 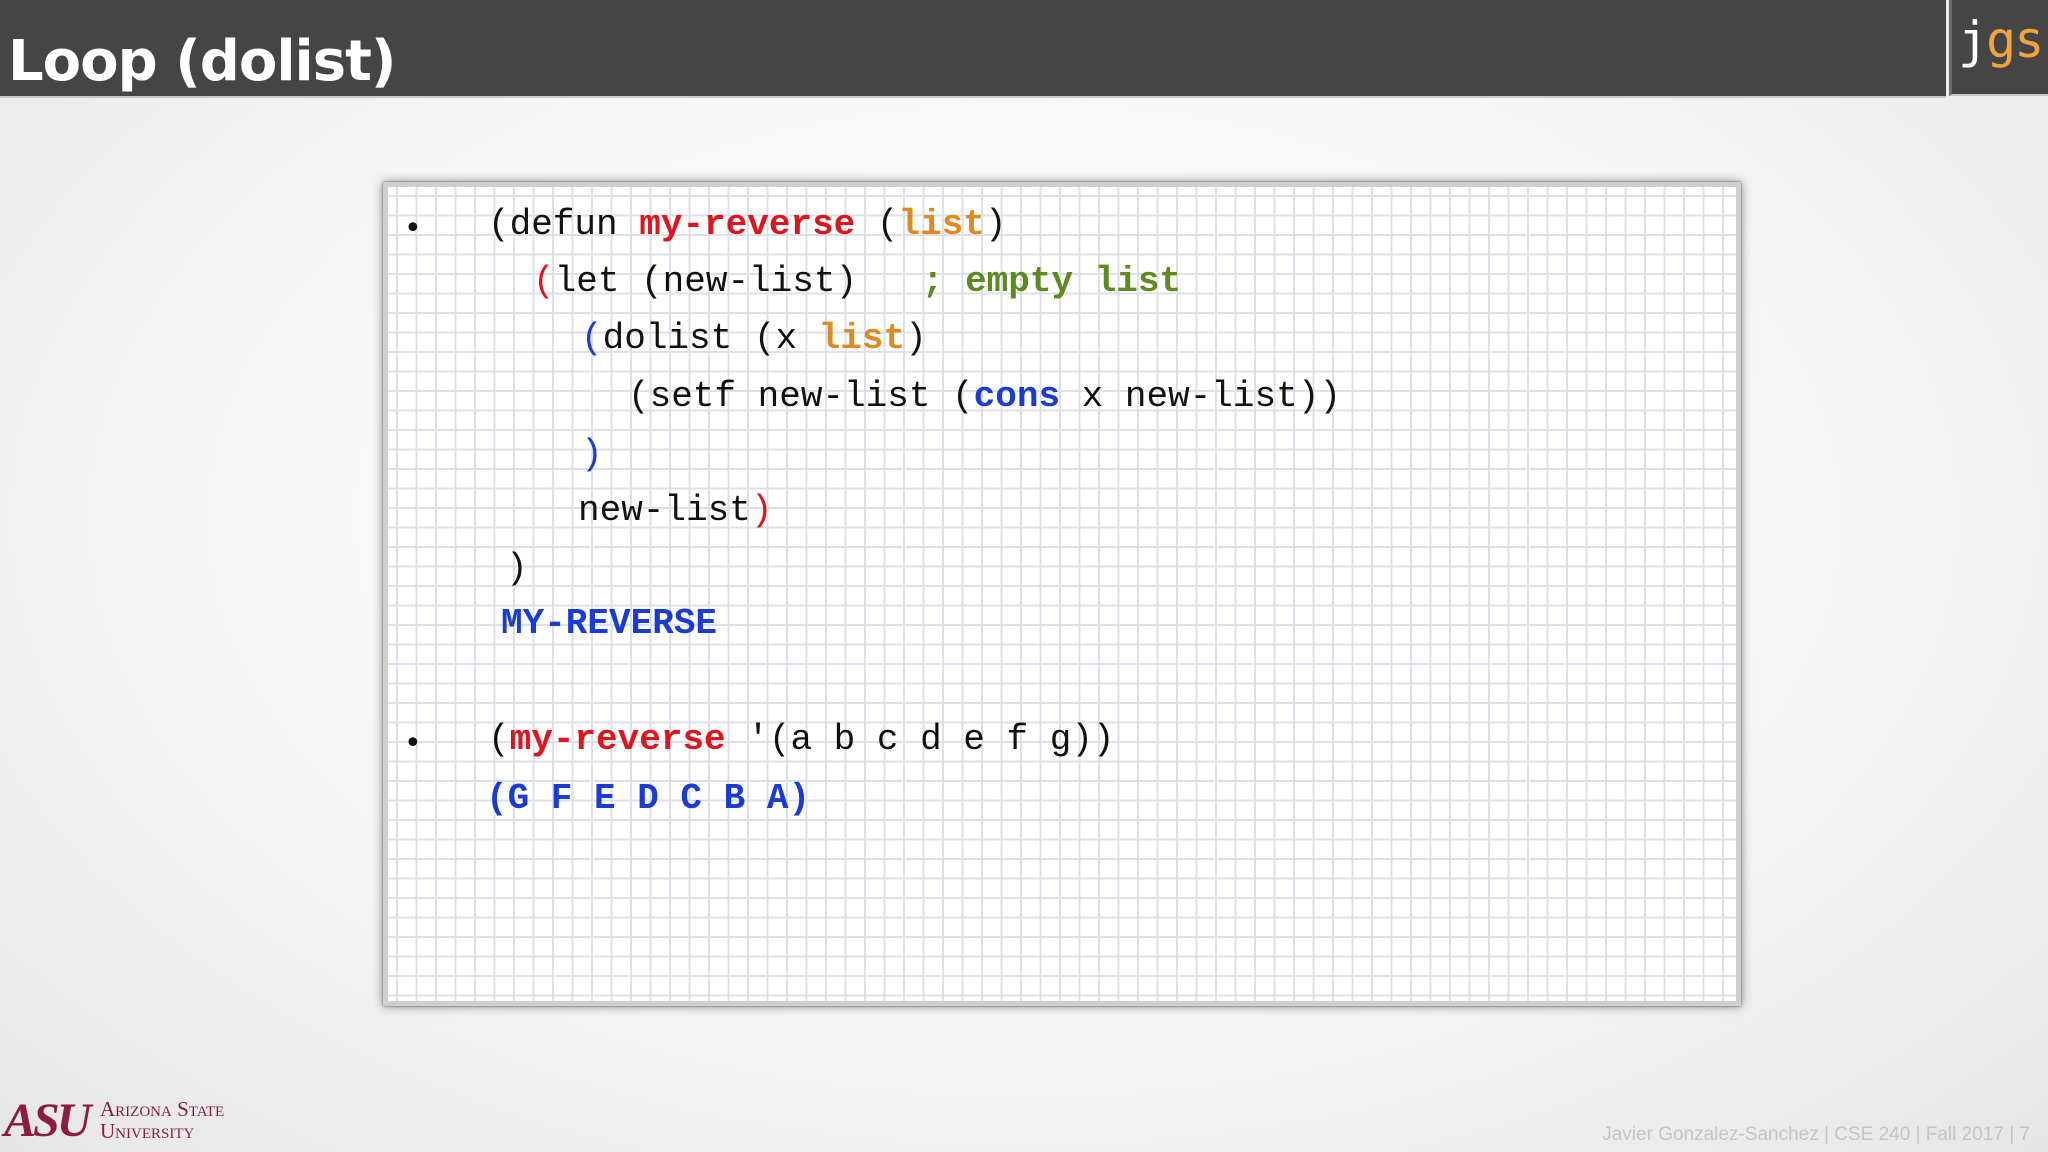 I want to click on call-function-name: my-reverse, so click(x=617, y=739).